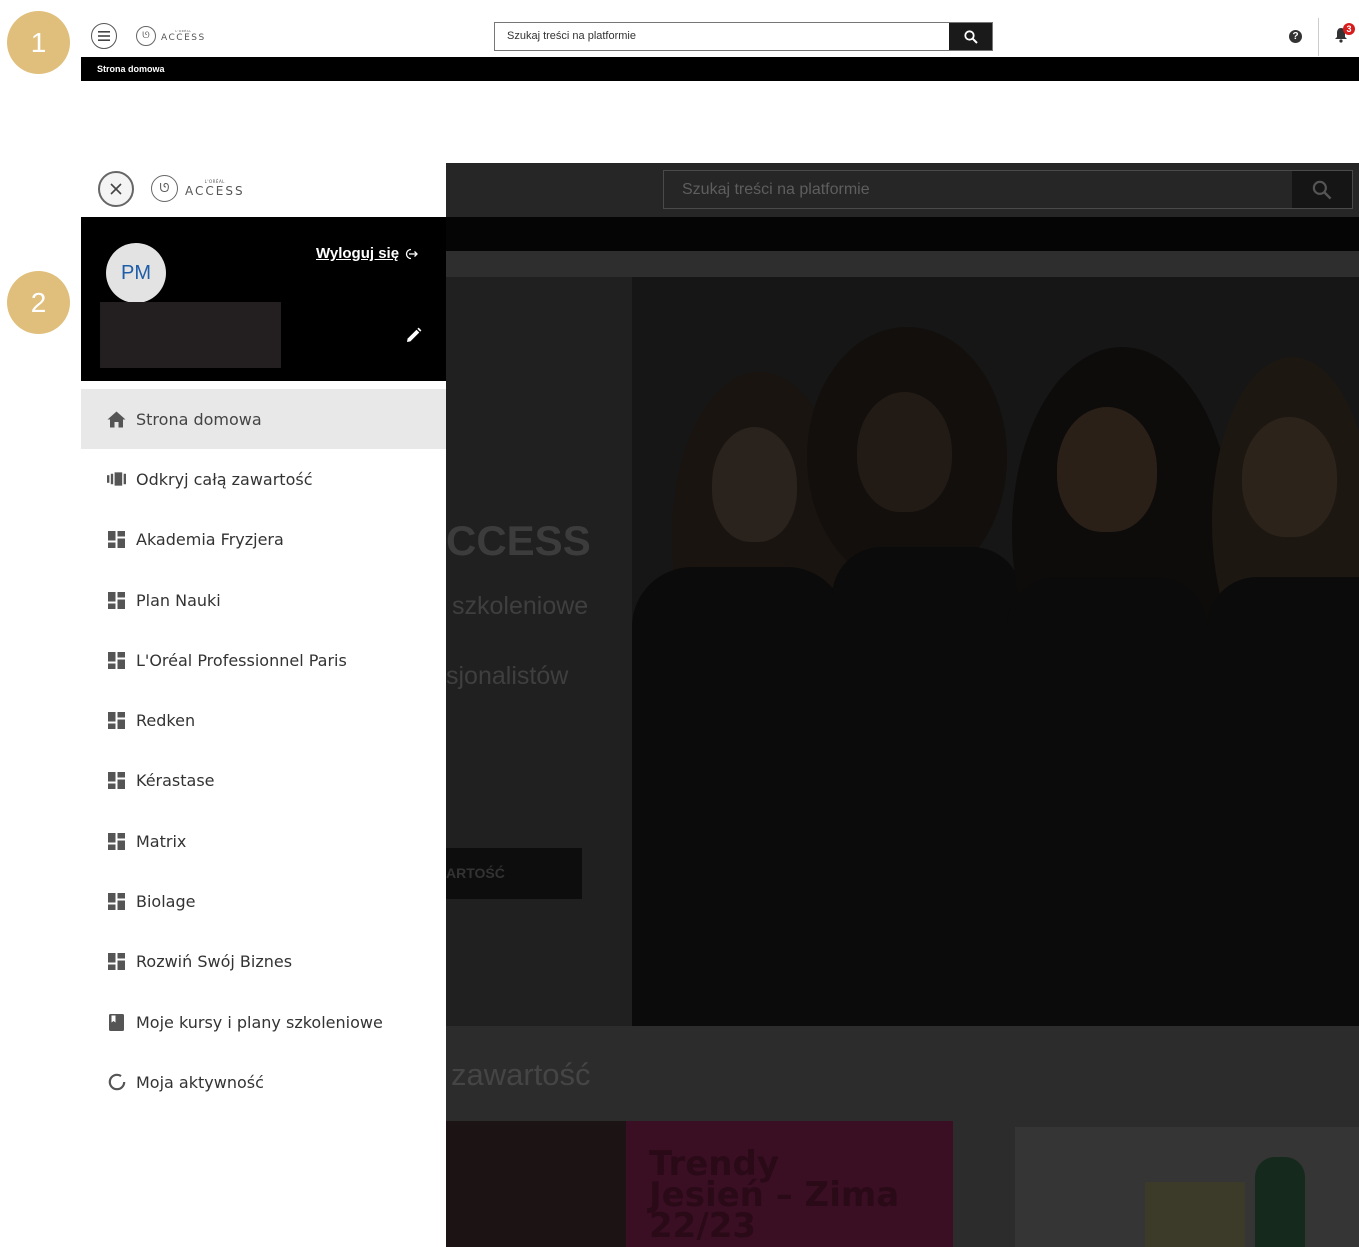 The width and height of the screenshot is (1359, 1247). I want to click on sidebar-item-odkryj-ca-a-zawartosc: Odkryj całą zawartość, so click(263, 479).